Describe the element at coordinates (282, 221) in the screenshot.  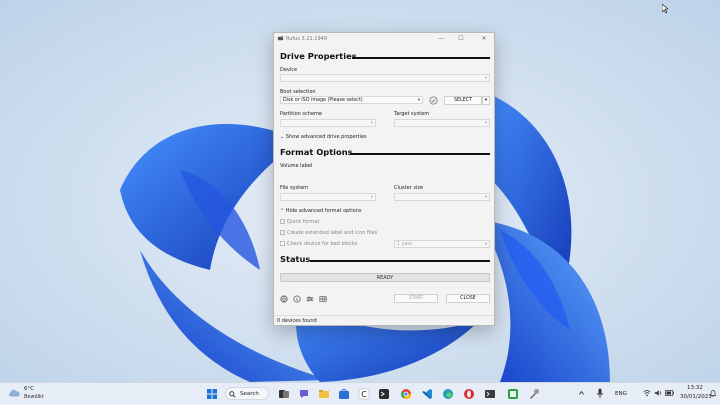
I see `quick-format-checkbox` at that location.